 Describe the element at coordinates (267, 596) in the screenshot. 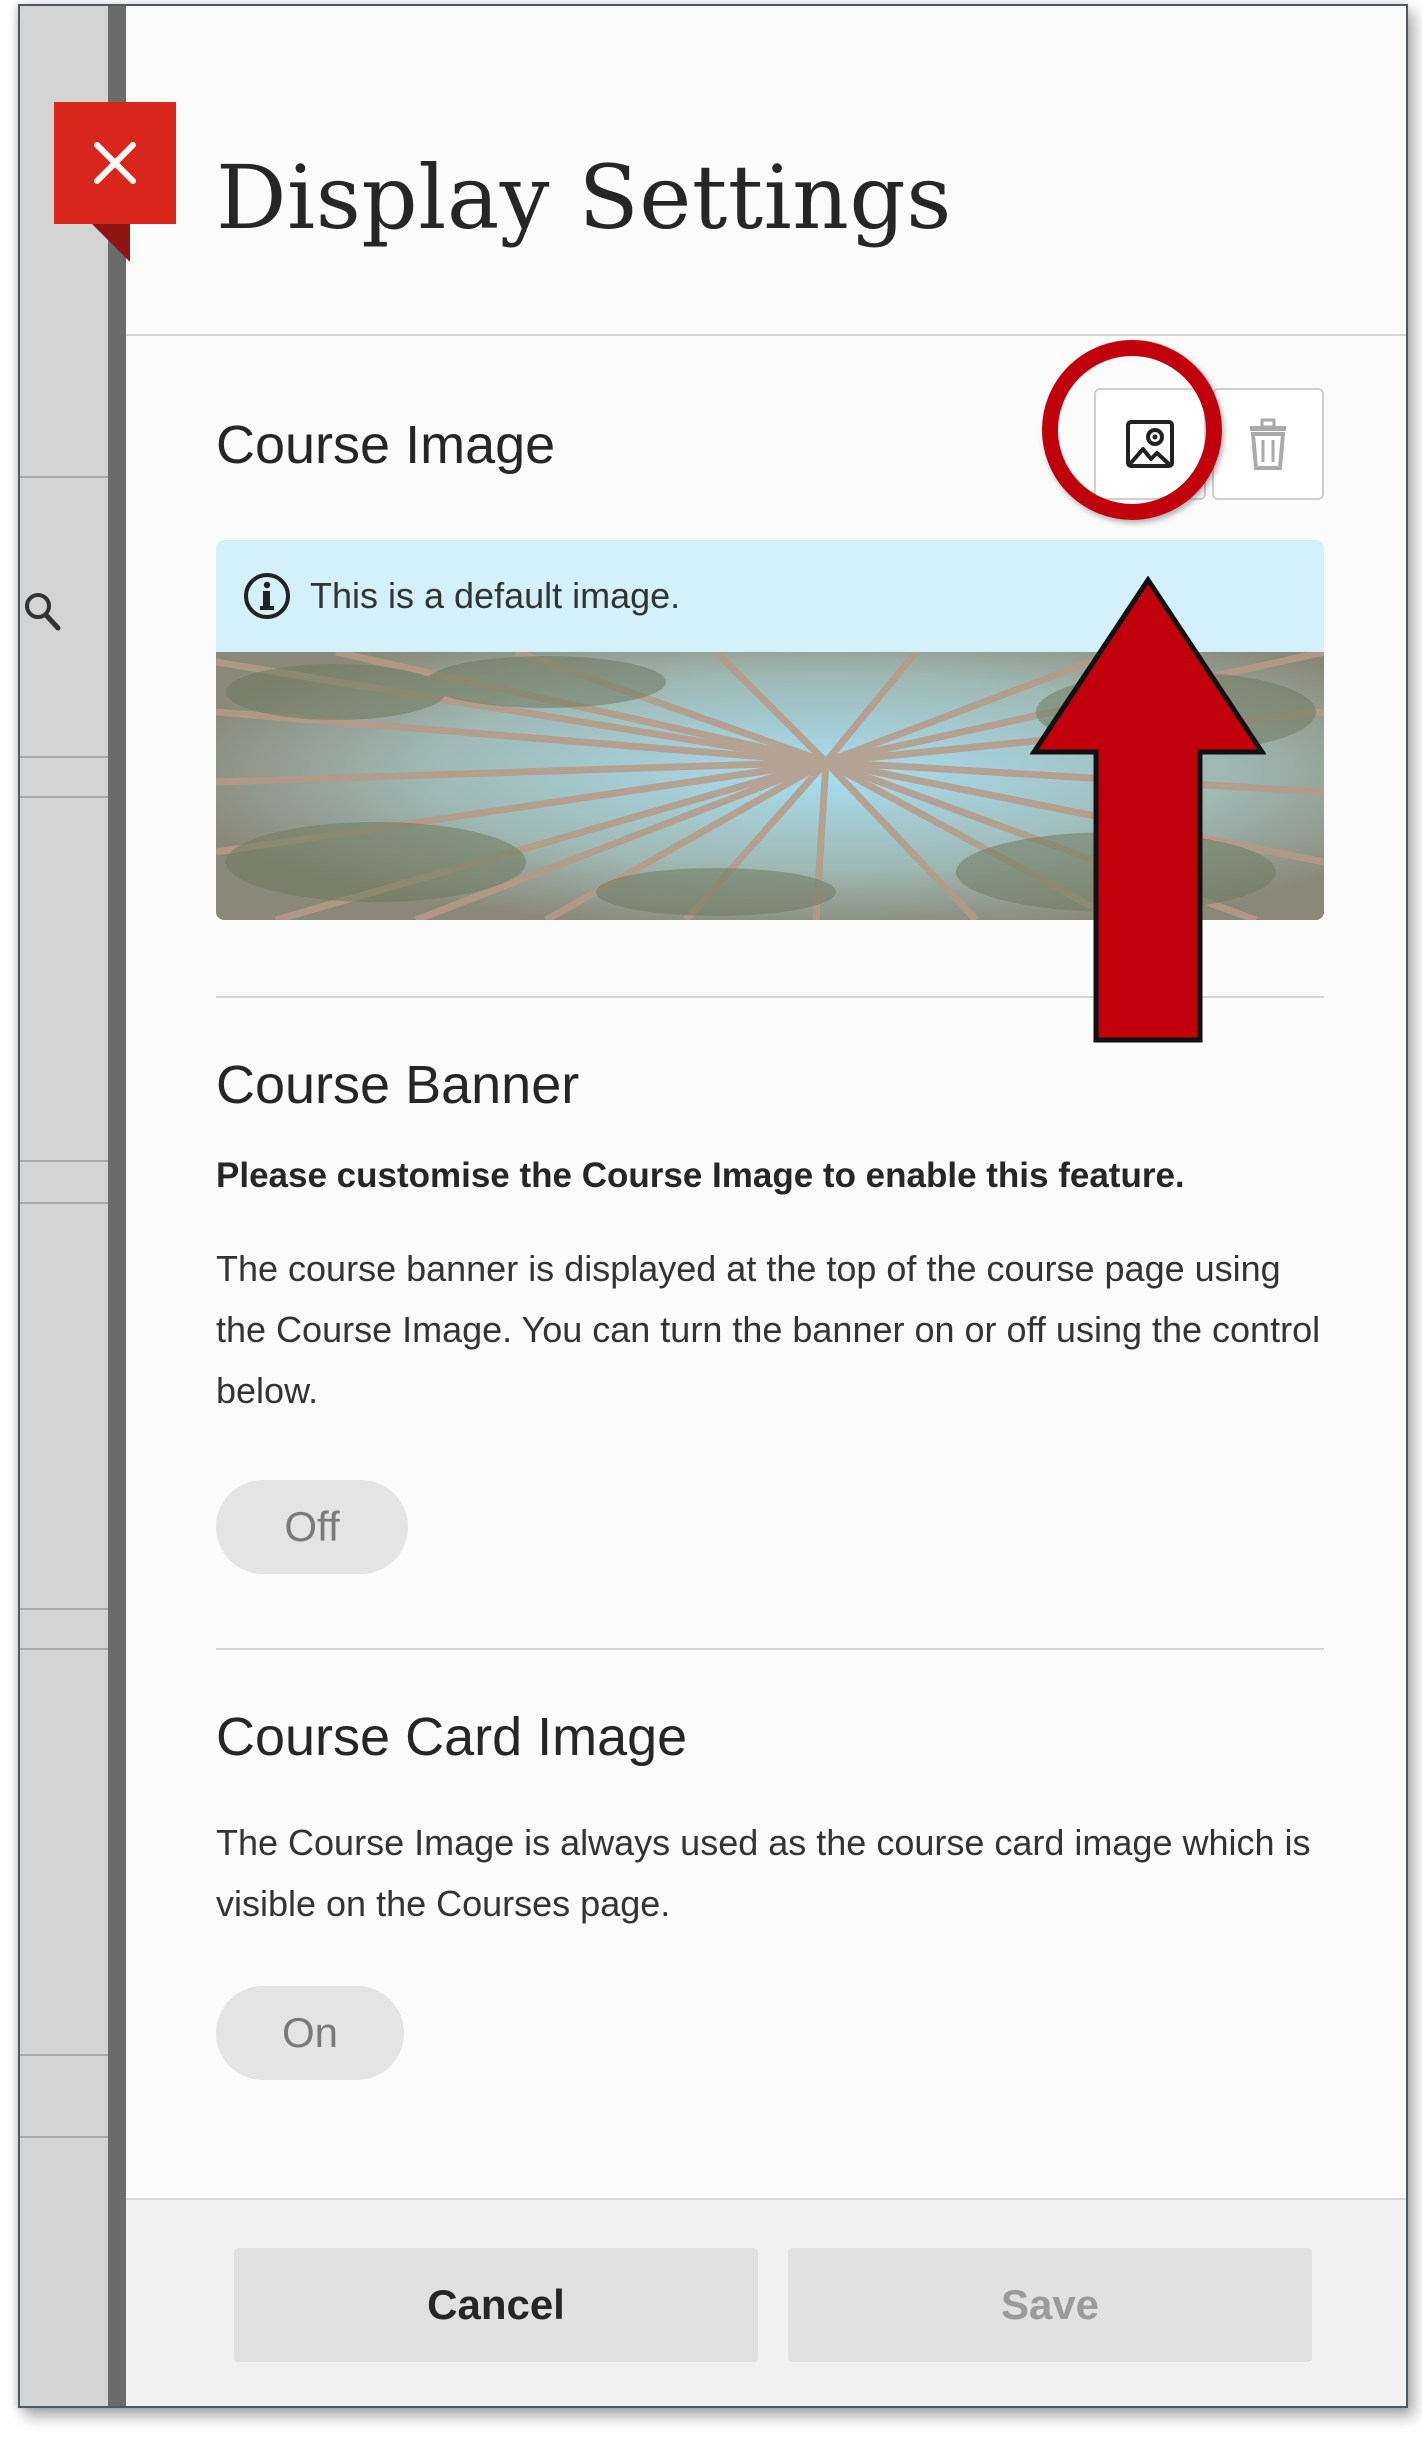

I see `info-icon` at that location.